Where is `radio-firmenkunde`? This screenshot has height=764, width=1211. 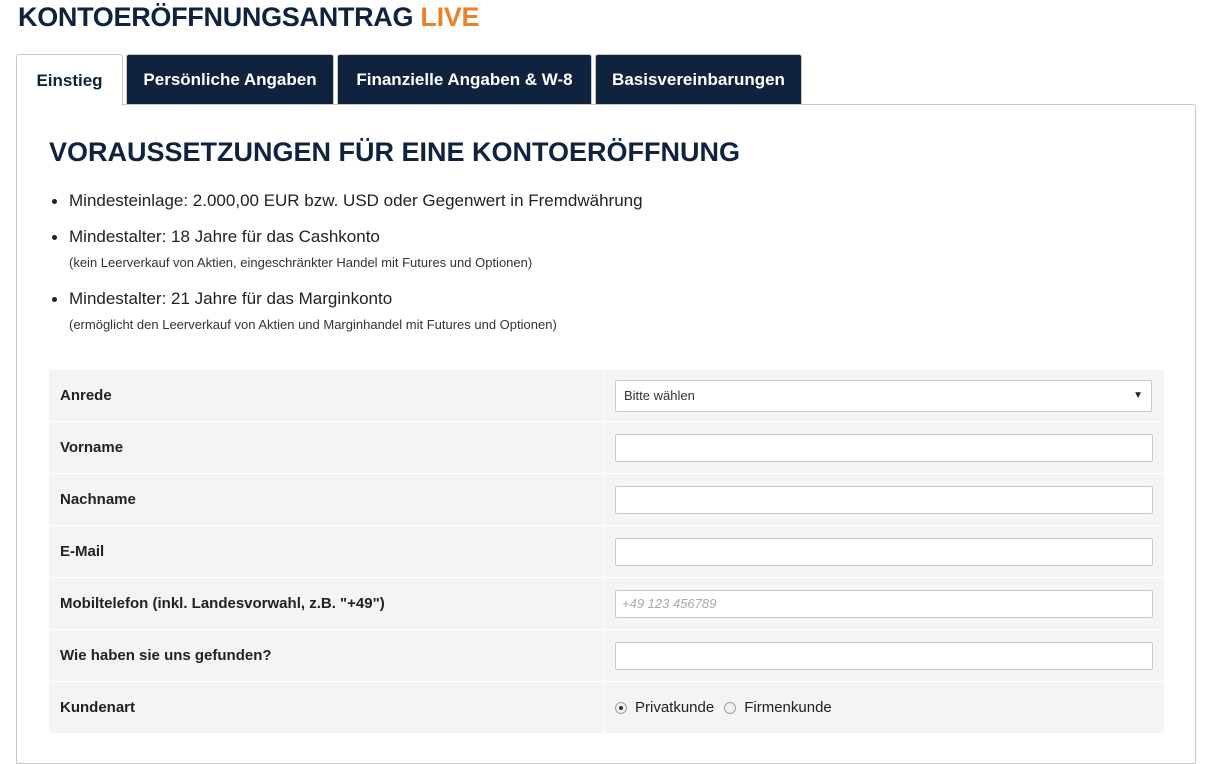
radio-firmenkunde is located at coordinates (730, 707).